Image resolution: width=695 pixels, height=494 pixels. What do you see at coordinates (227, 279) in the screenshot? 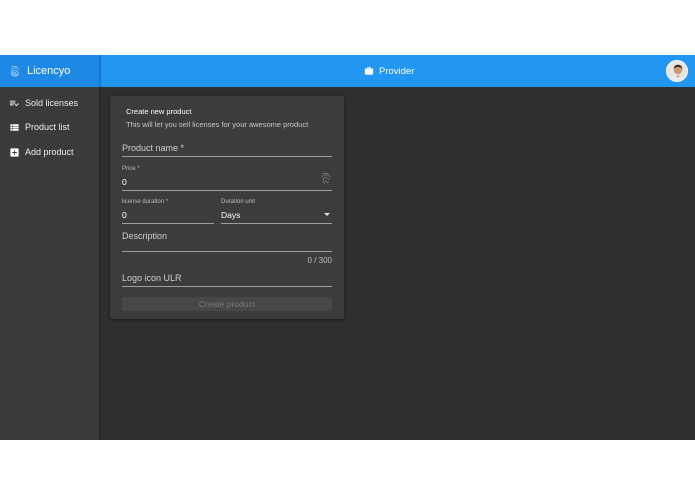
I see `logo-url-field: Logo icon ULR` at bounding box center [227, 279].